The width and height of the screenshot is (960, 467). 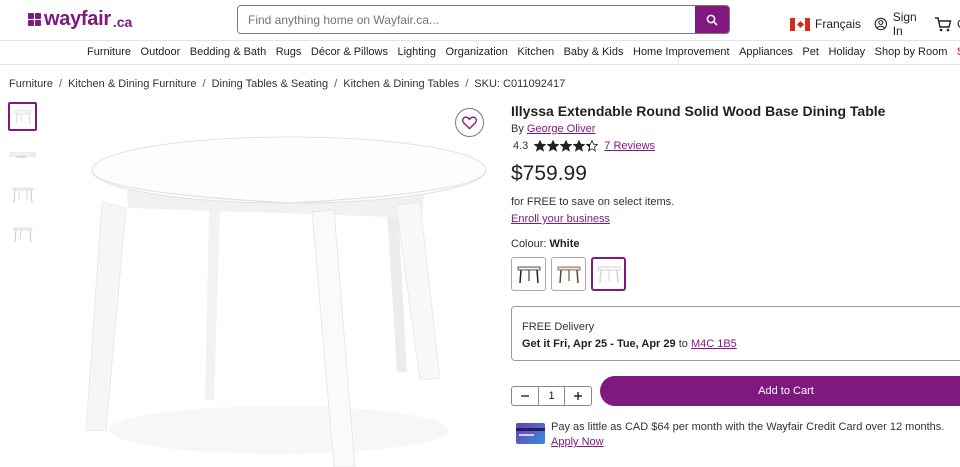 What do you see at coordinates (529, 244) in the screenshot?
I see `colour-label: Colour:` at bounding box center [529, 244].